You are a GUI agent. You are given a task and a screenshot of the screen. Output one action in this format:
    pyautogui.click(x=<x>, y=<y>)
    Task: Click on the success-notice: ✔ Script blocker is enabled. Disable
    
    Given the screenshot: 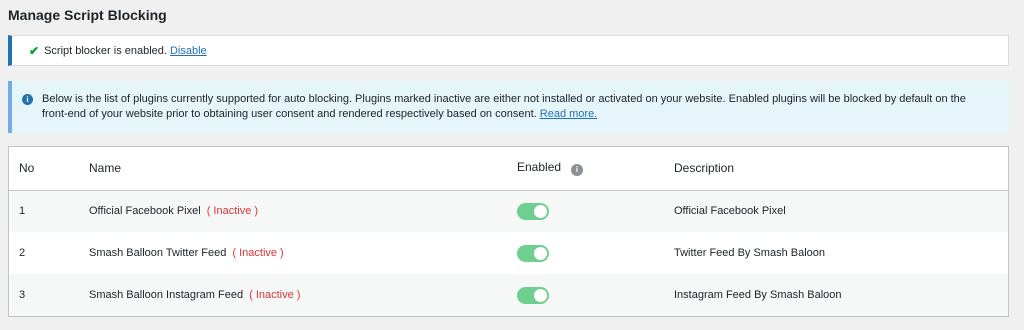 What is the action you would take?
    pyautogui.click(x=508, y=50)
    